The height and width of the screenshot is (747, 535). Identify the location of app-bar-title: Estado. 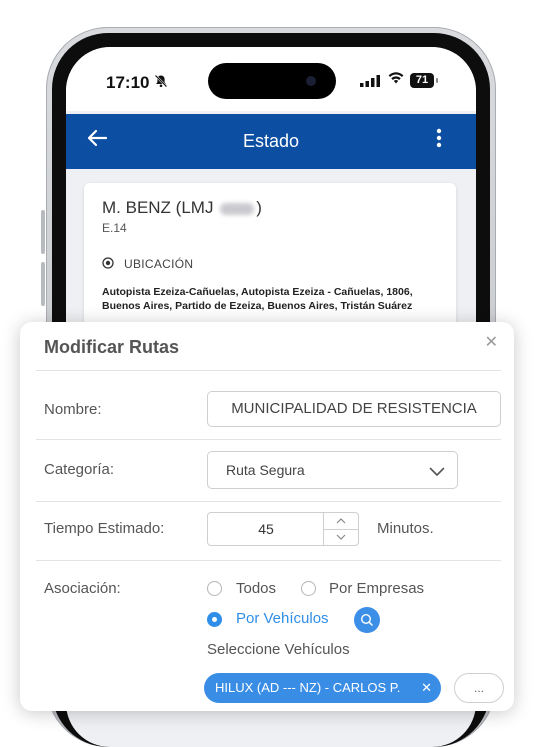
(271, 141).